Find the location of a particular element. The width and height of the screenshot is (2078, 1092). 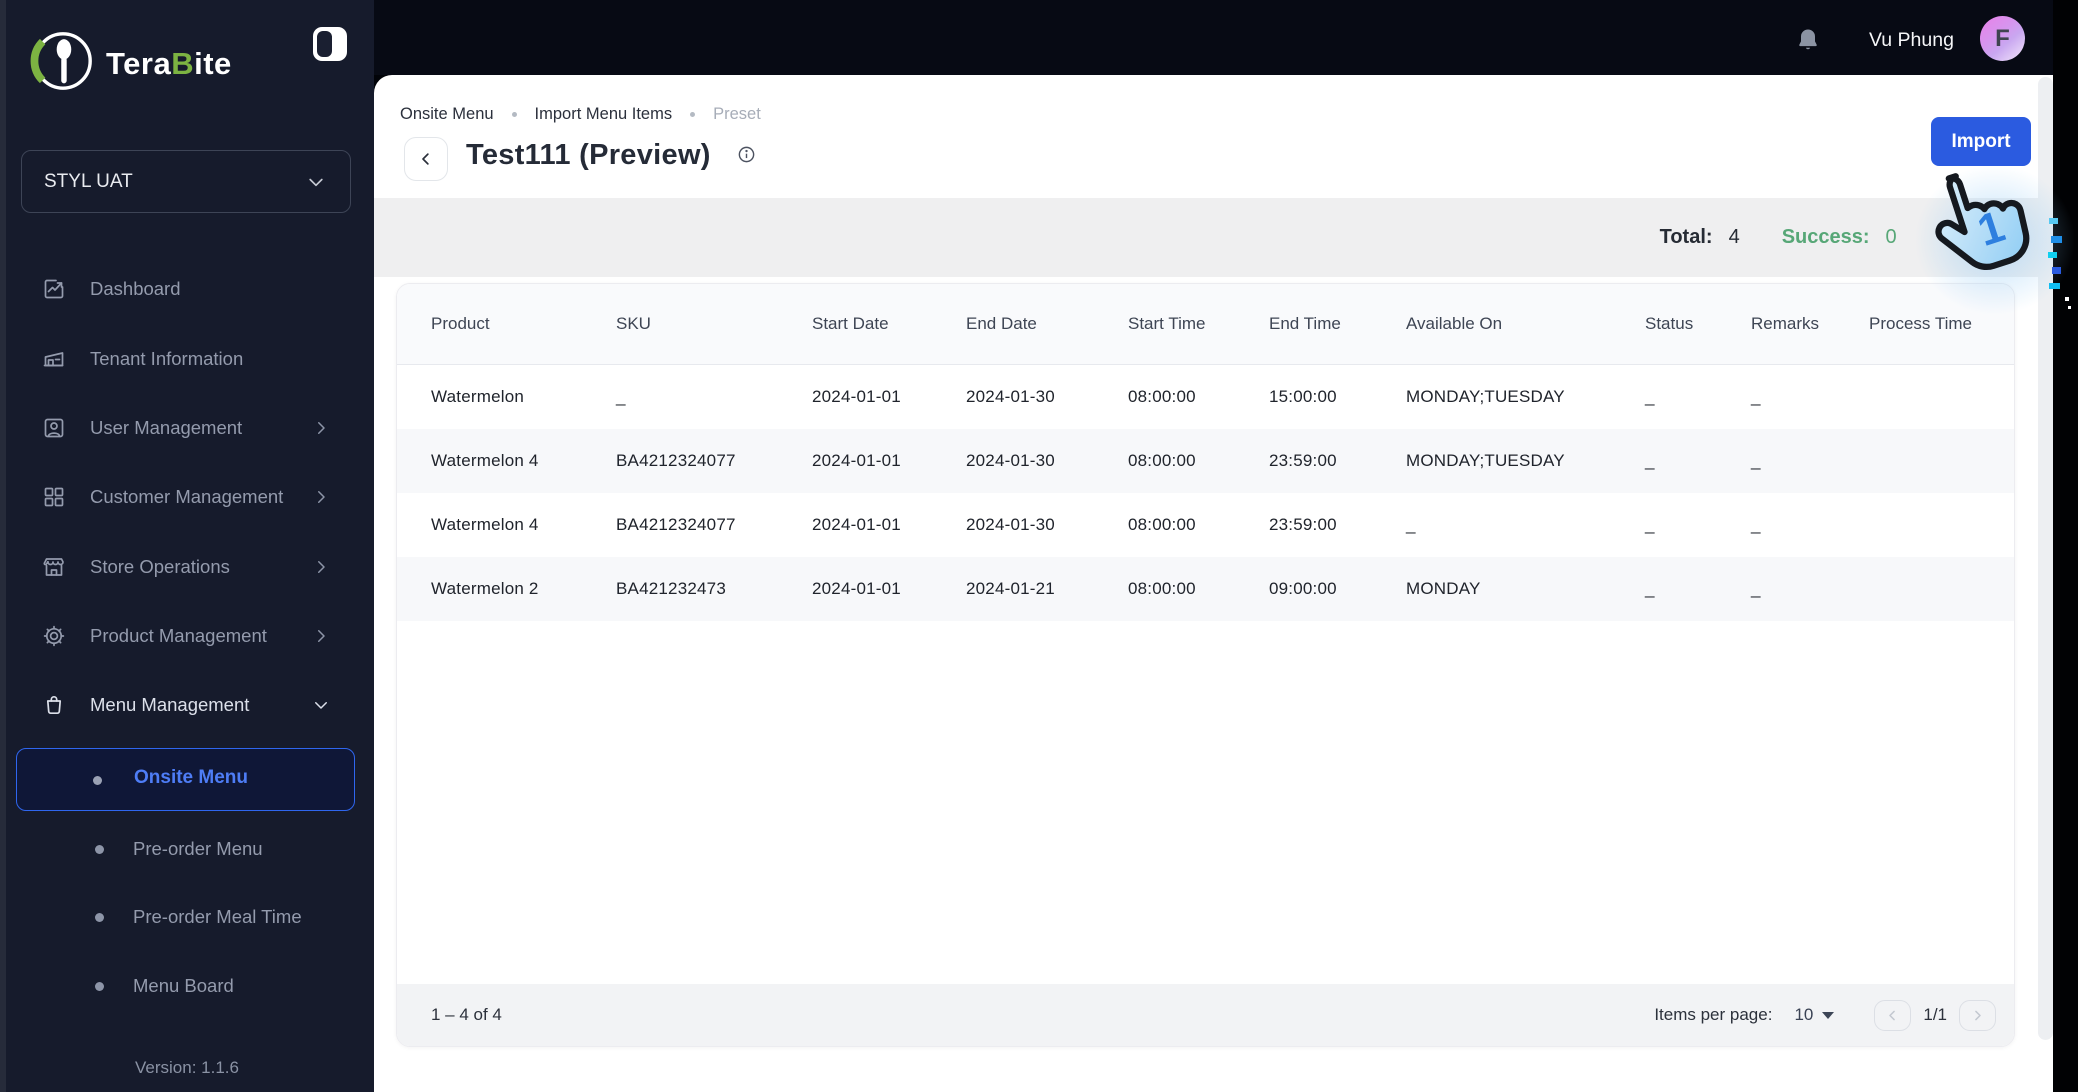

click-cursor-hand-icon: 1 is located at coordinates (1984, 225).